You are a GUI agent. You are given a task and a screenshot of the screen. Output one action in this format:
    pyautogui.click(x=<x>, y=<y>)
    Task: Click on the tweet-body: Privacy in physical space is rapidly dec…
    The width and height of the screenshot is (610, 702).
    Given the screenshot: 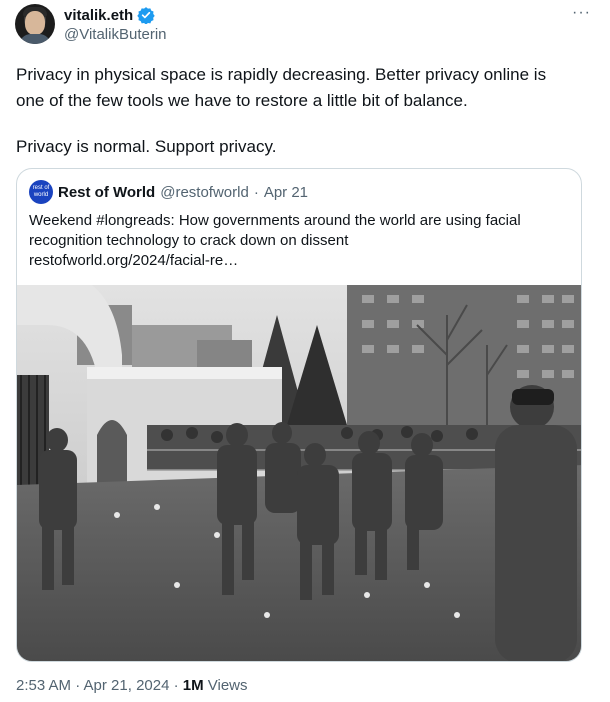 What is the action you would take?
    pyautogui.click(x=296, y=111)
    